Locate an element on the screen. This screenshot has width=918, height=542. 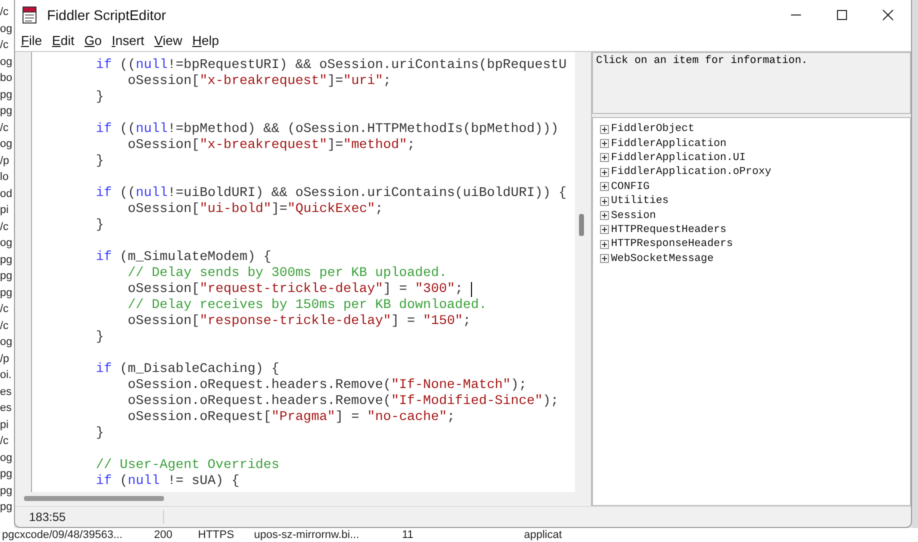
menu-item: Edit is located at coordinates (63, 40).